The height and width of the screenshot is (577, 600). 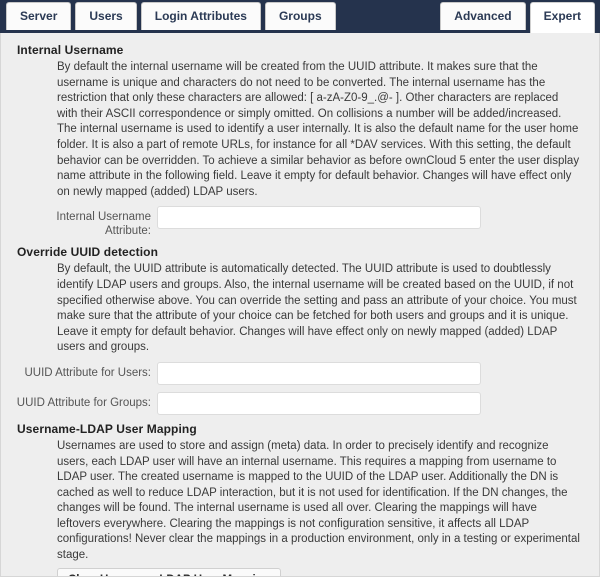 What do you see at coordinates (483, 16) in the screenshot?
I see `tab-advanced: Advanced` at bounding box center [483, 16].